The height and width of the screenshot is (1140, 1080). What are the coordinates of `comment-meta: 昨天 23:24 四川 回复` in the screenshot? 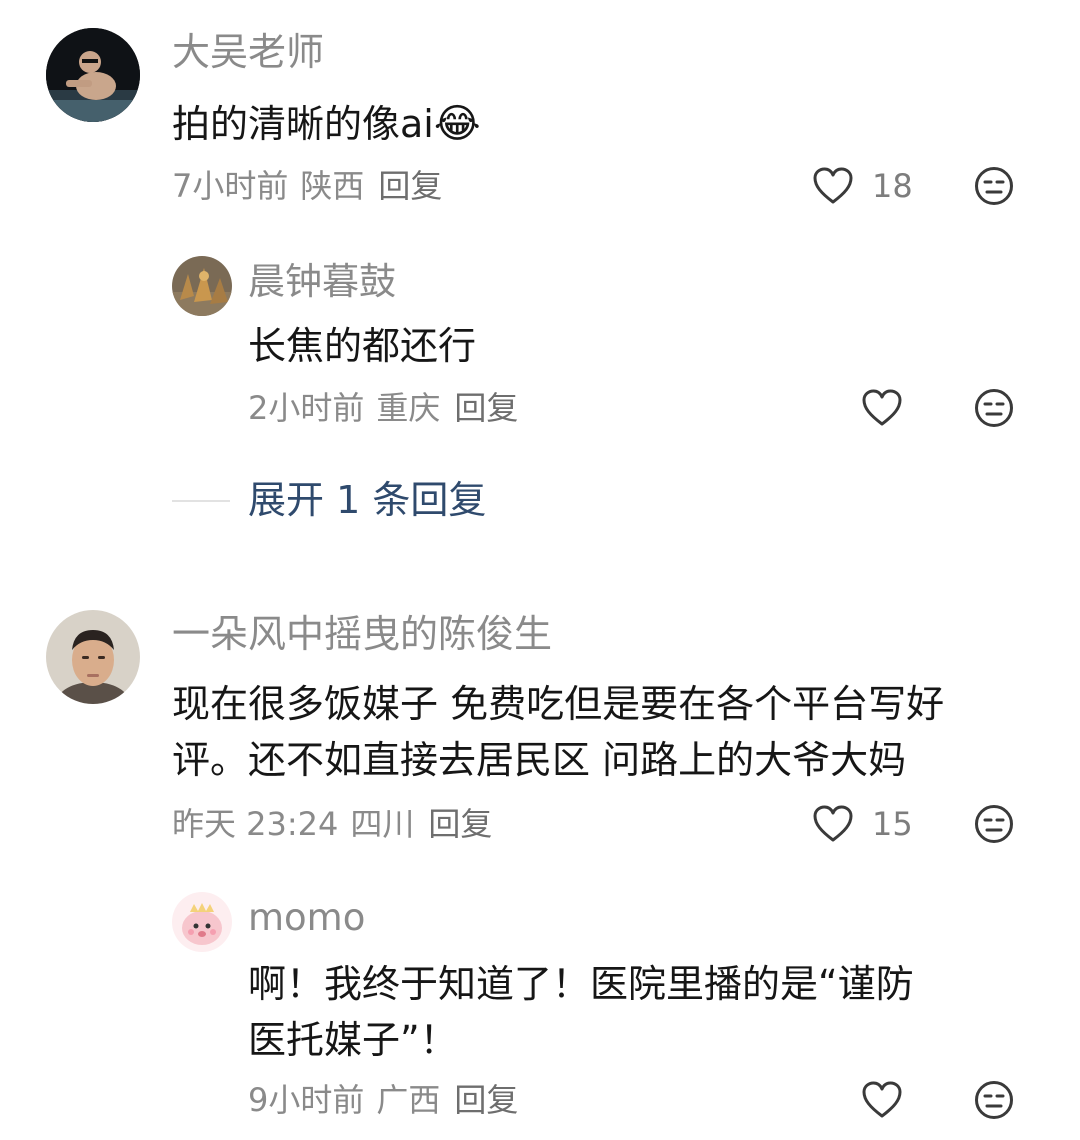 It's located at (332, 824).